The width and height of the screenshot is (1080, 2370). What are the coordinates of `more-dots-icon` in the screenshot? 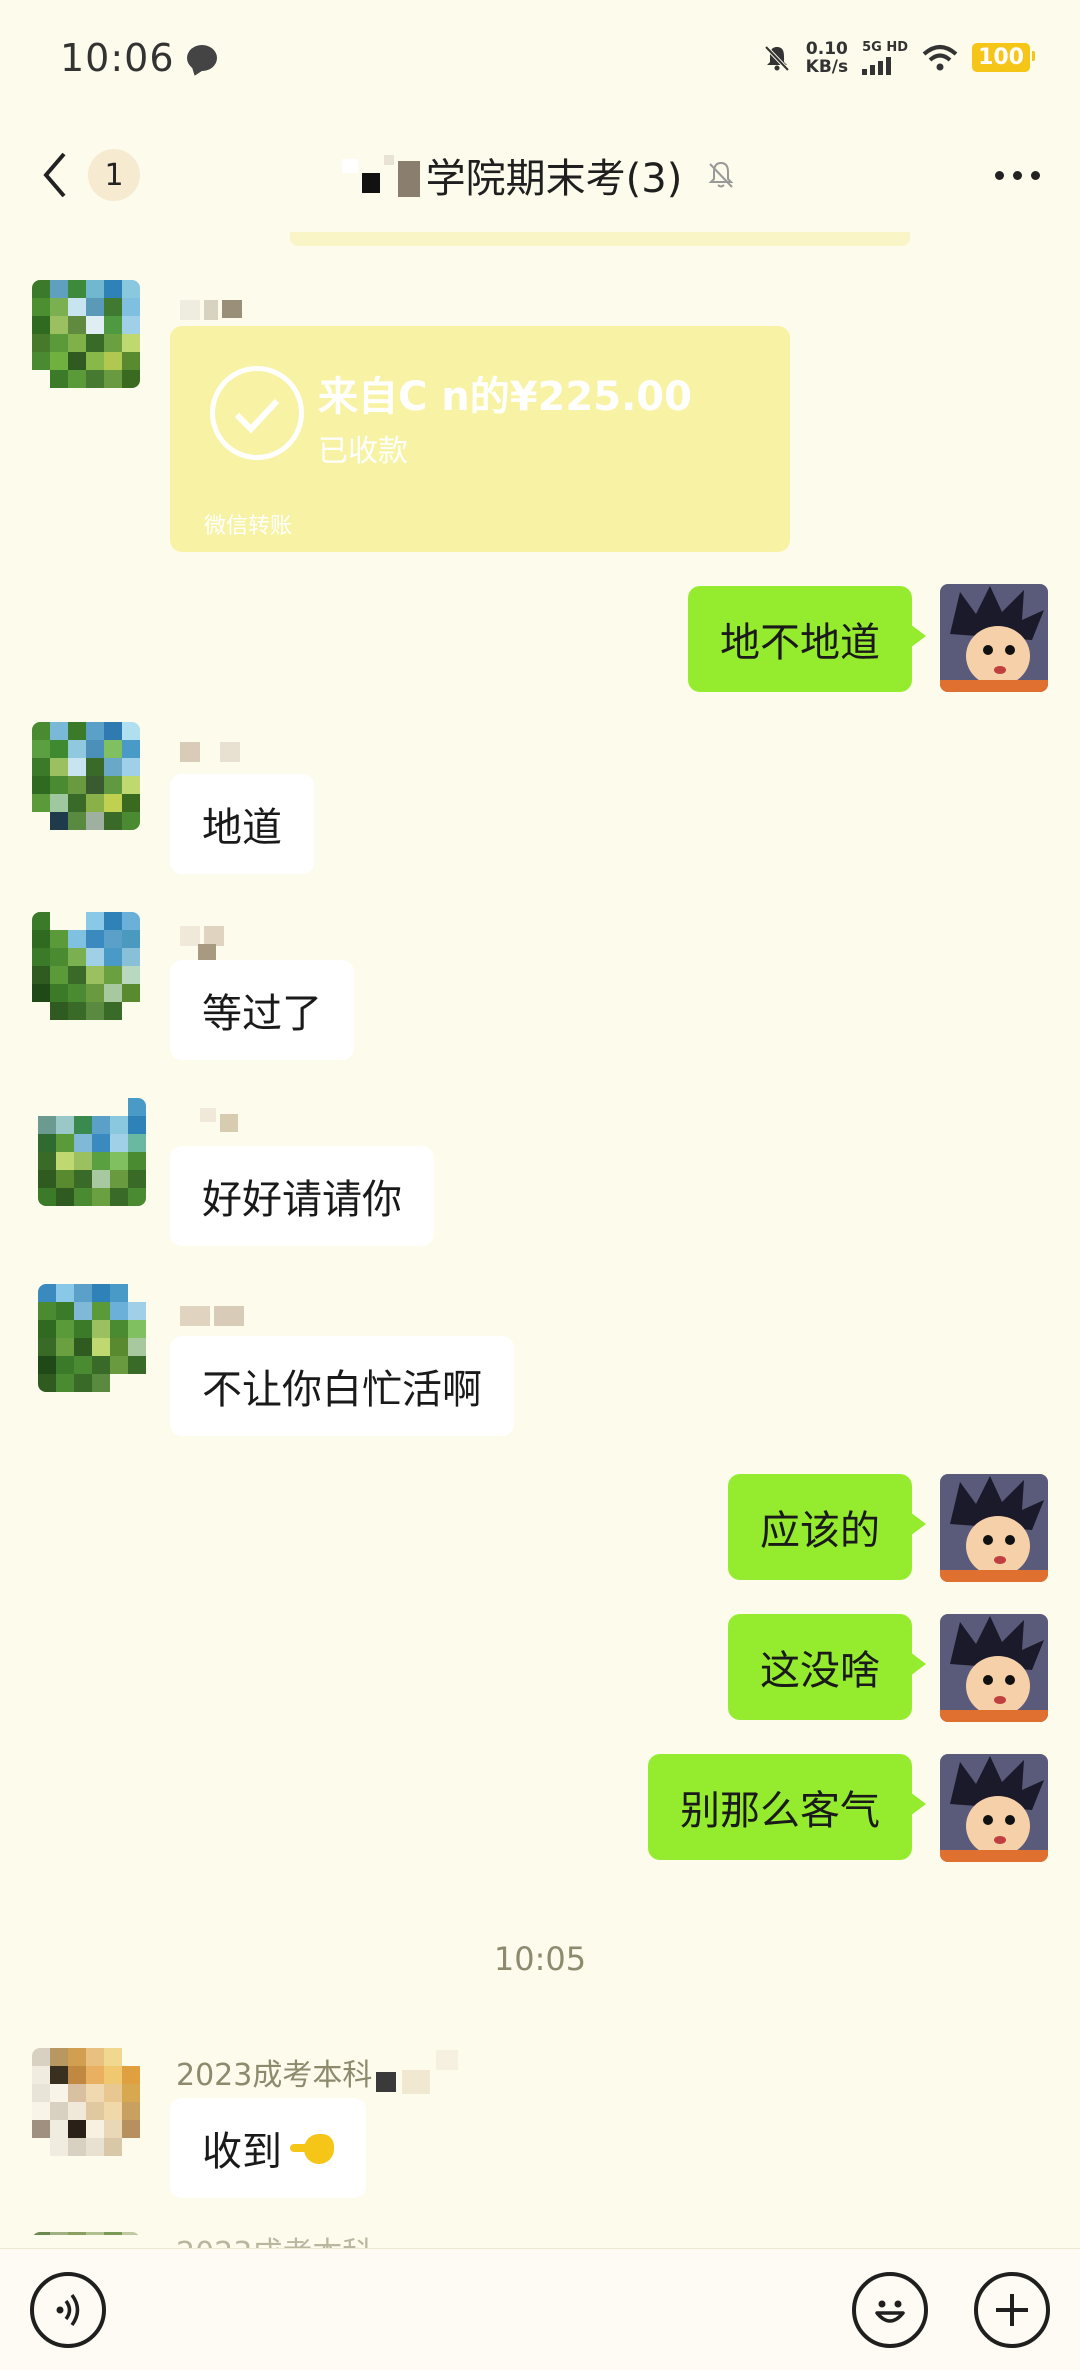 It's located at (999, 175).